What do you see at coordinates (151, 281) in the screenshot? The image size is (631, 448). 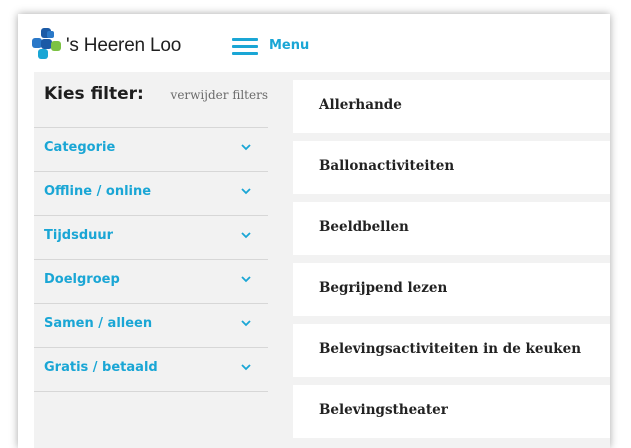 I see `filter-doelgroep: Doelgroep` at bounding box center [151, 281].